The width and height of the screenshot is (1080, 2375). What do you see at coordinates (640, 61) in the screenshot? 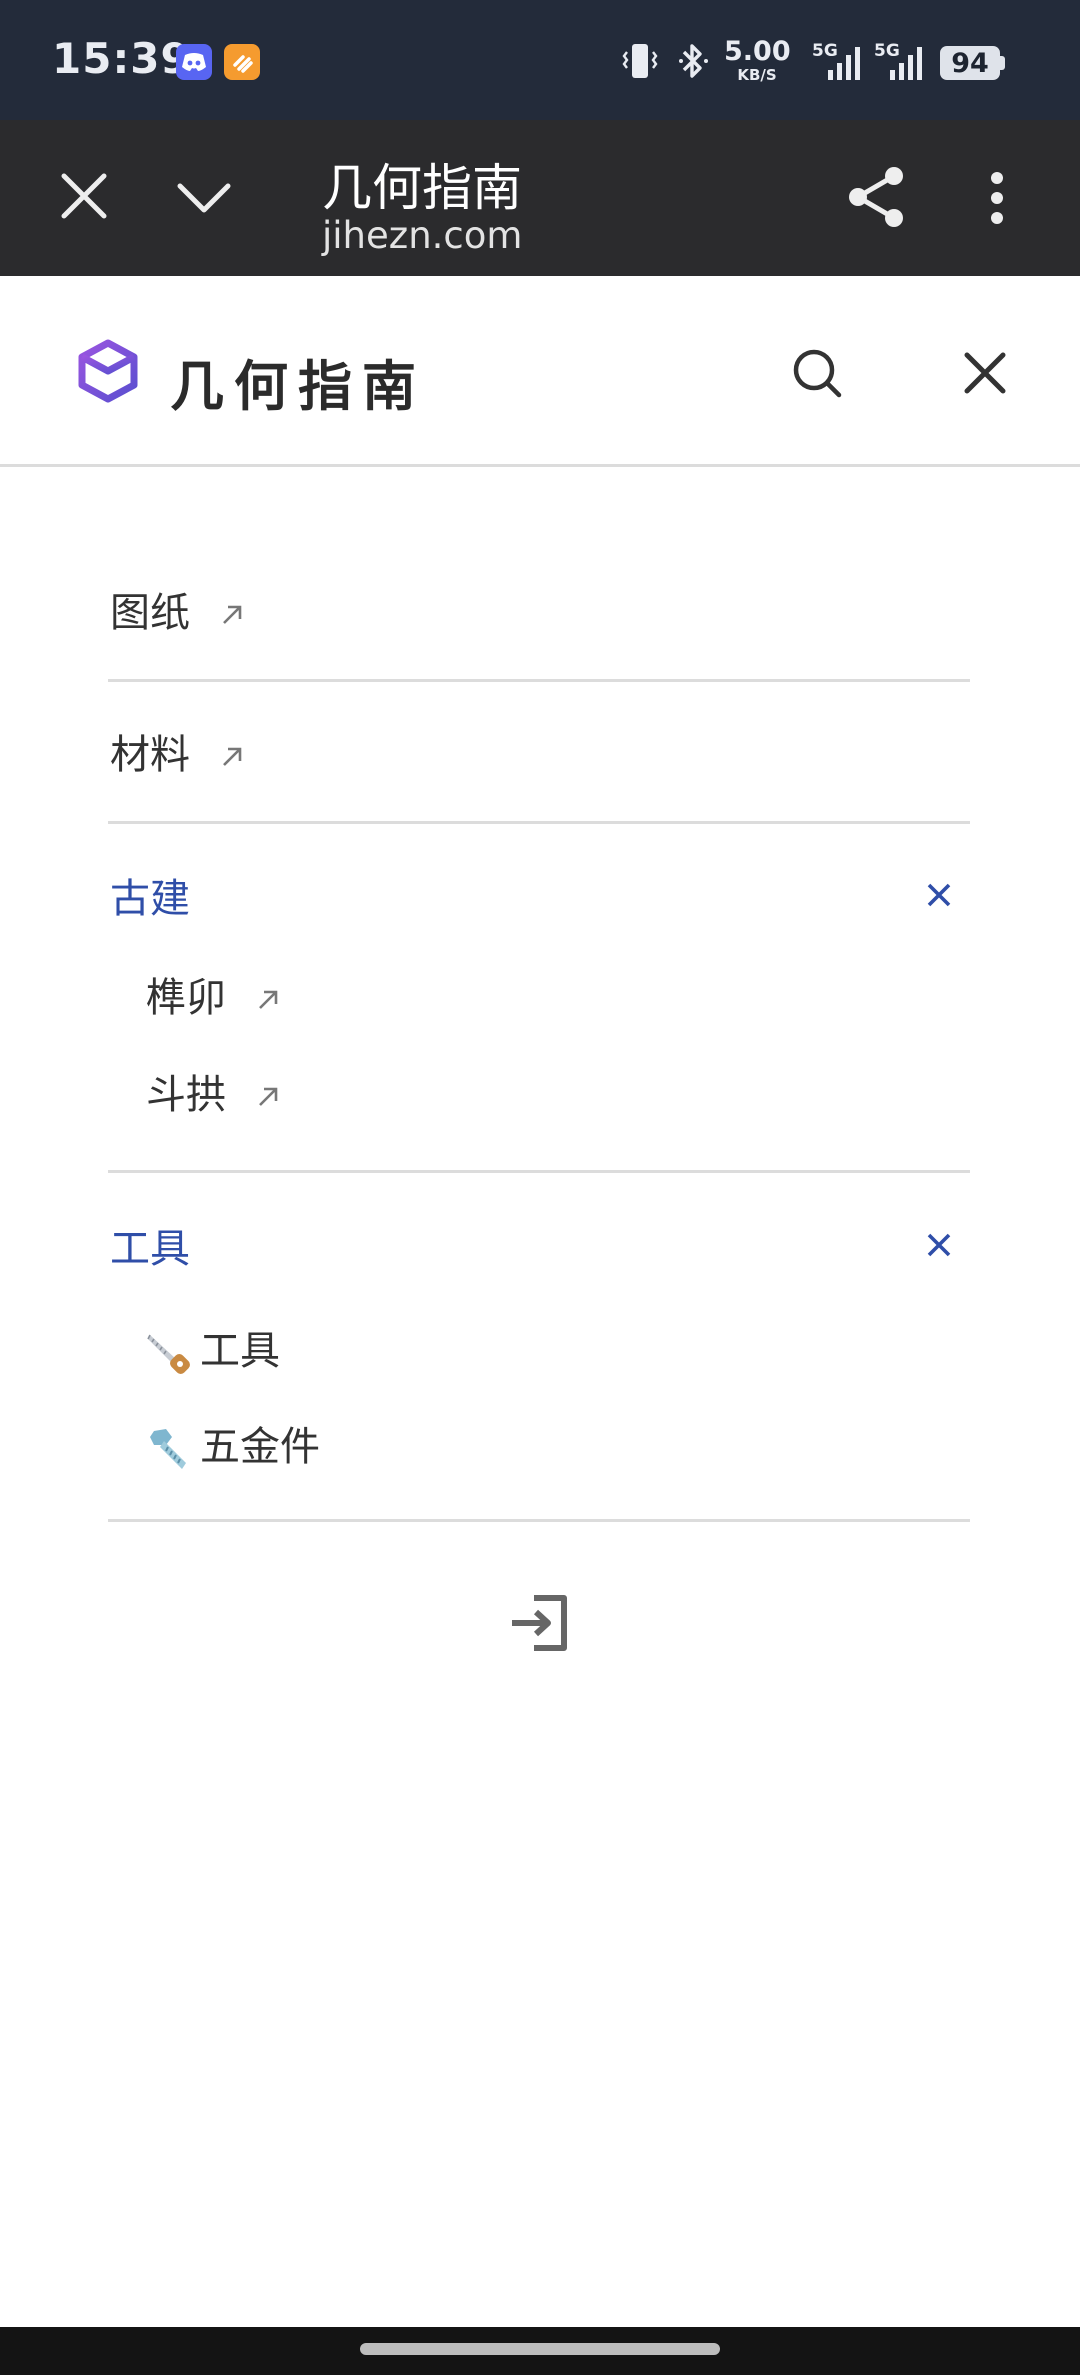
I see `vibrate-icon` at bounding box center [640, 61].